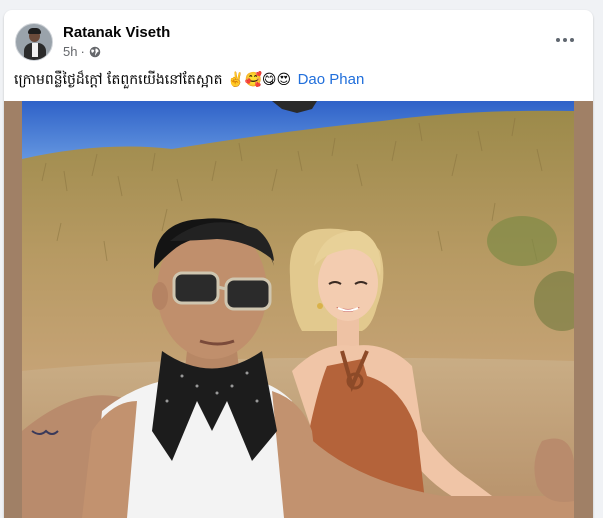 The image size is (603, 518). What do you see at coordinates (331, 79) in the screenshot?
I see `tagged-user-link: Dao Phan` at bounding box center [331, 79].